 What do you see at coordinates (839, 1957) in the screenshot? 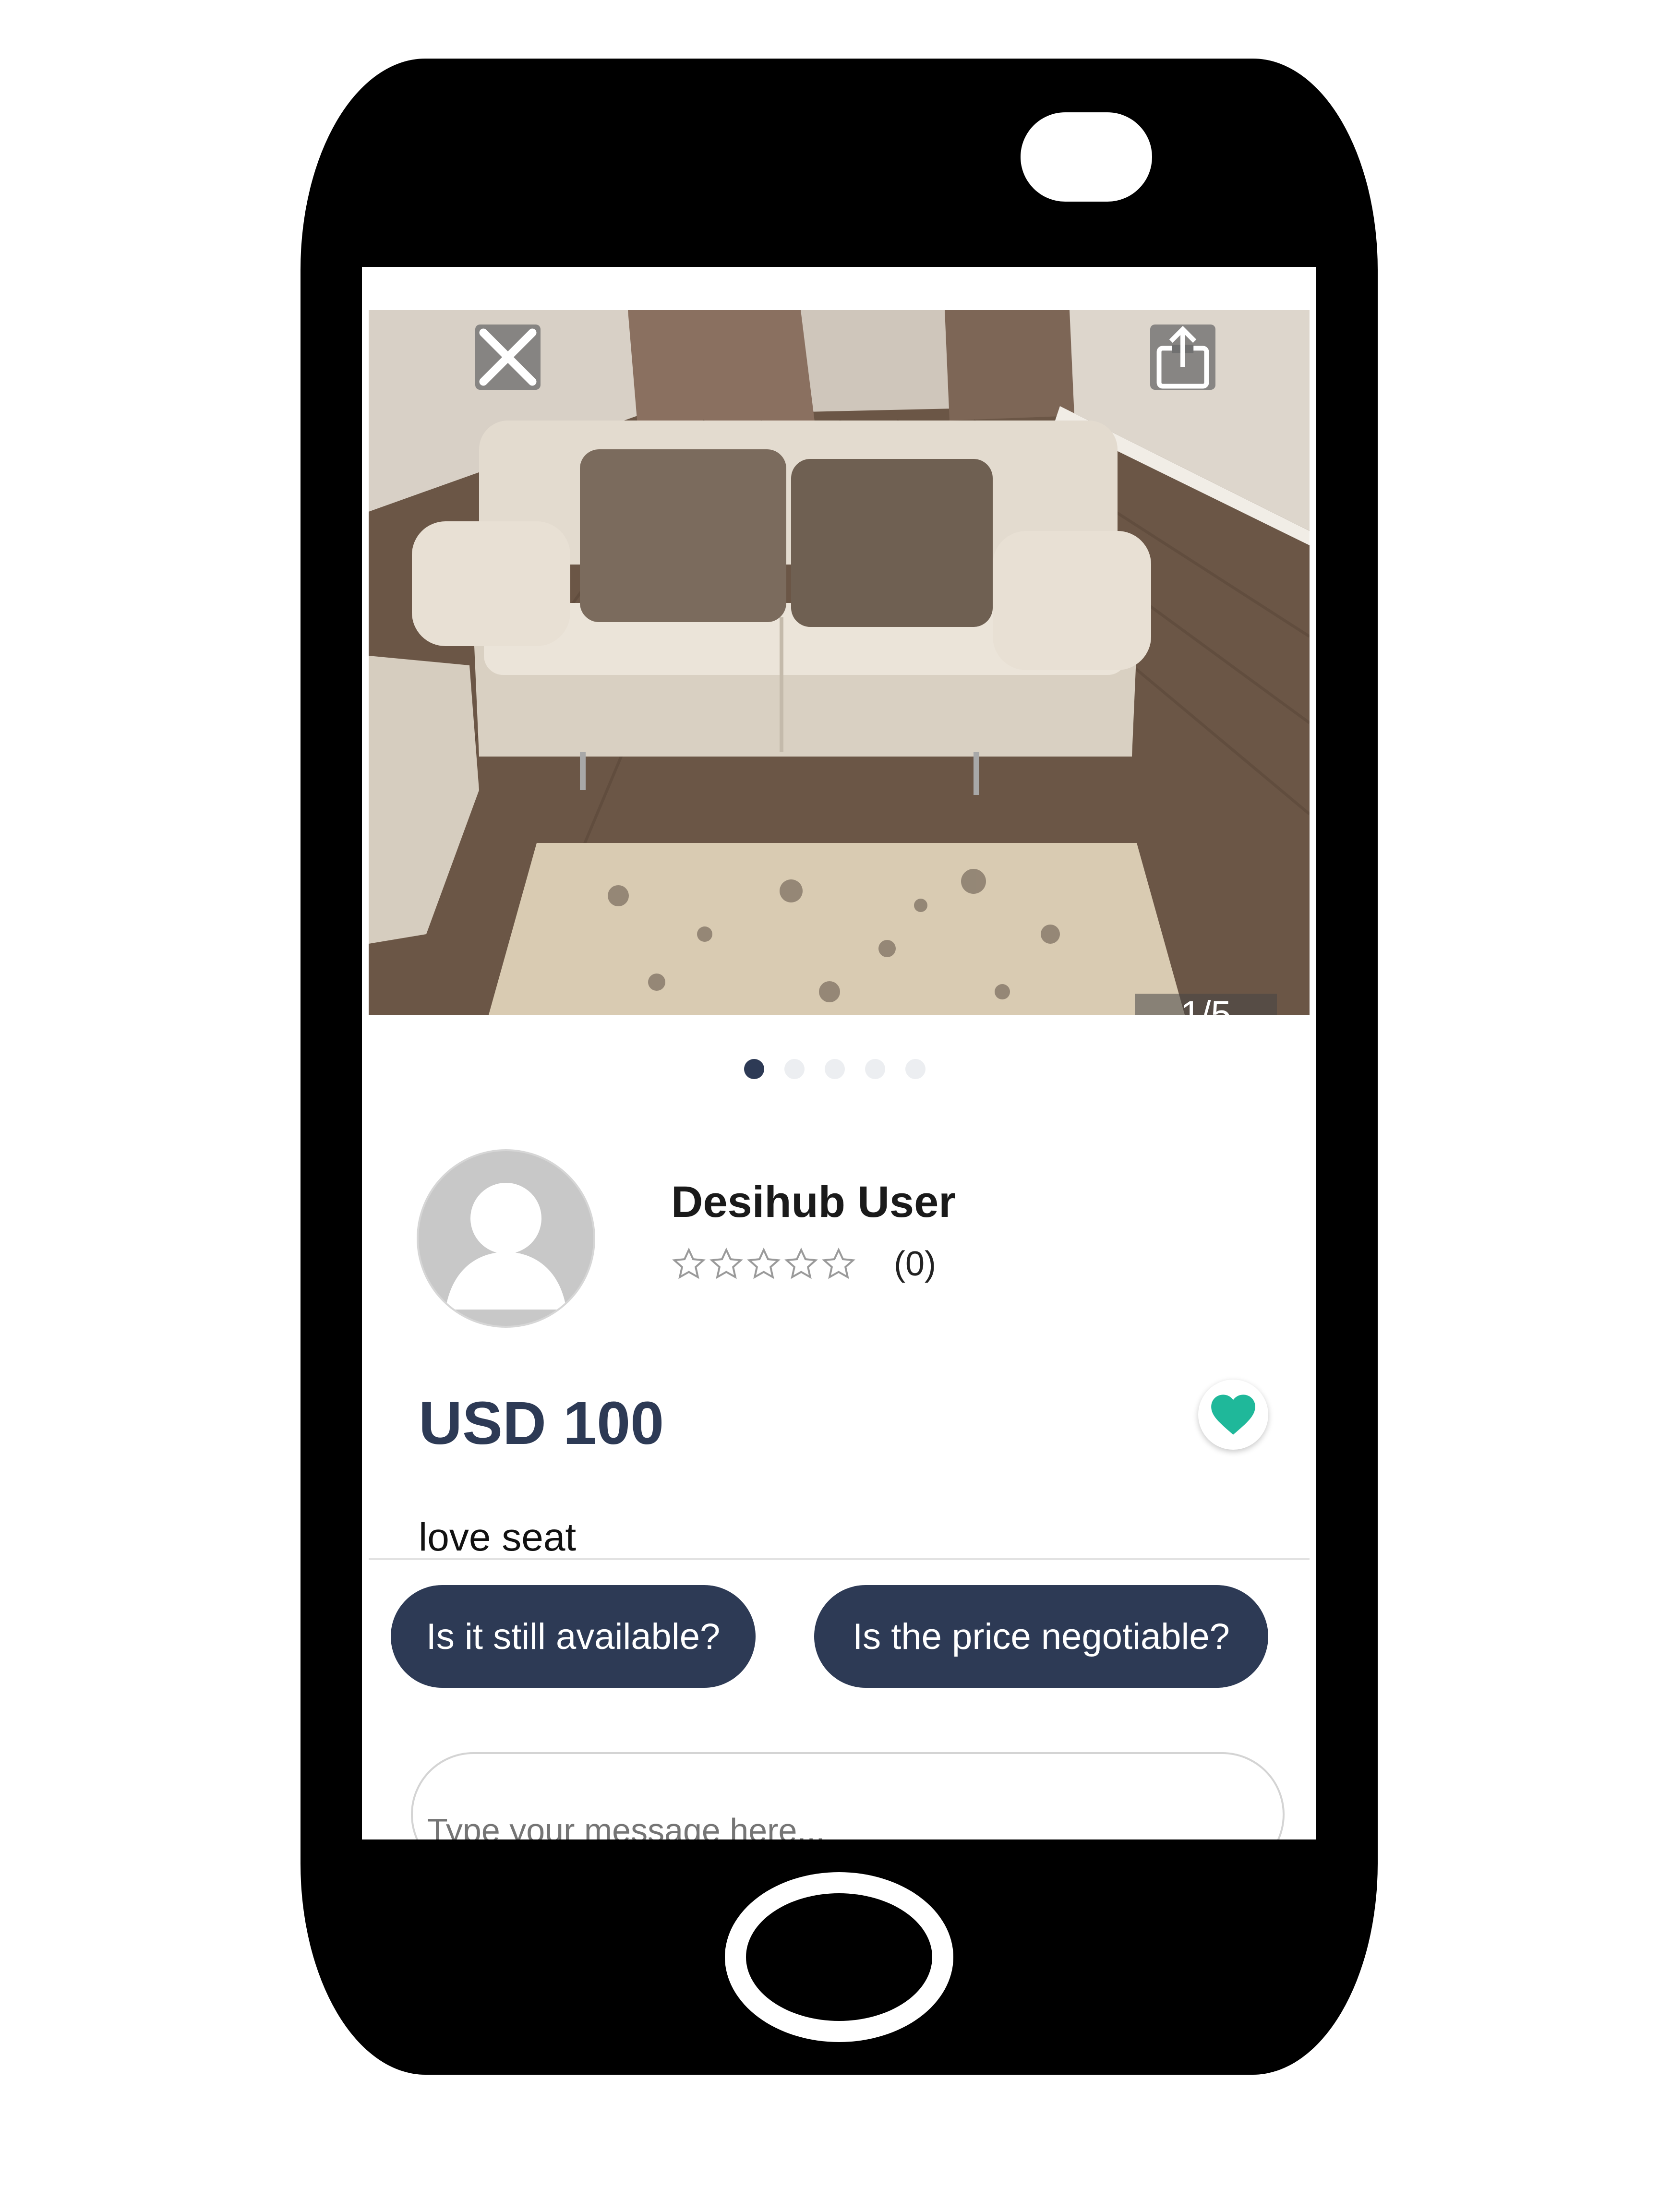
I see `phone-home-button` at bounding box center [839, 1957].